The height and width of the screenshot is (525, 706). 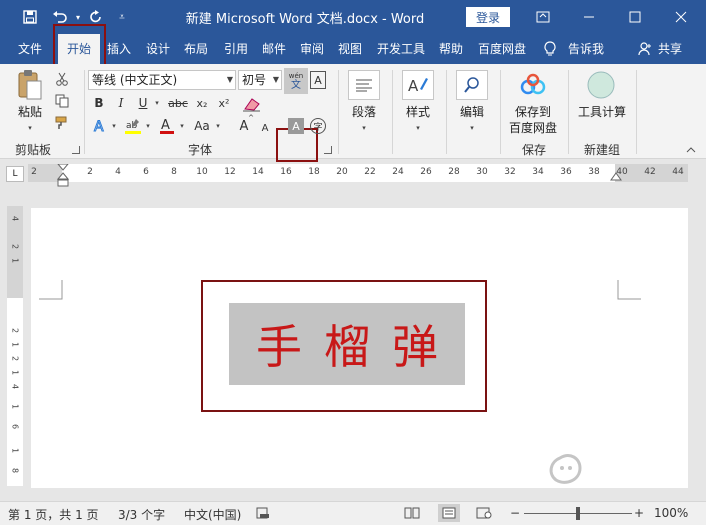 What do you see at coordinates (274, 49) in the screenshot?
I see `tab-mailings: 邮件` at bounding box center [274, 49].